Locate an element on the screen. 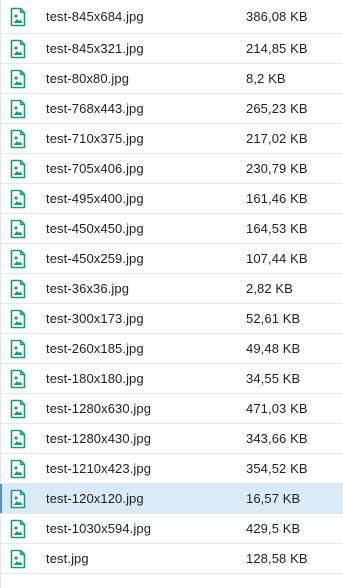 This screenshot has width=343, height=588. file-name: test-705x406.jpg is located at coordinates (95, 168).